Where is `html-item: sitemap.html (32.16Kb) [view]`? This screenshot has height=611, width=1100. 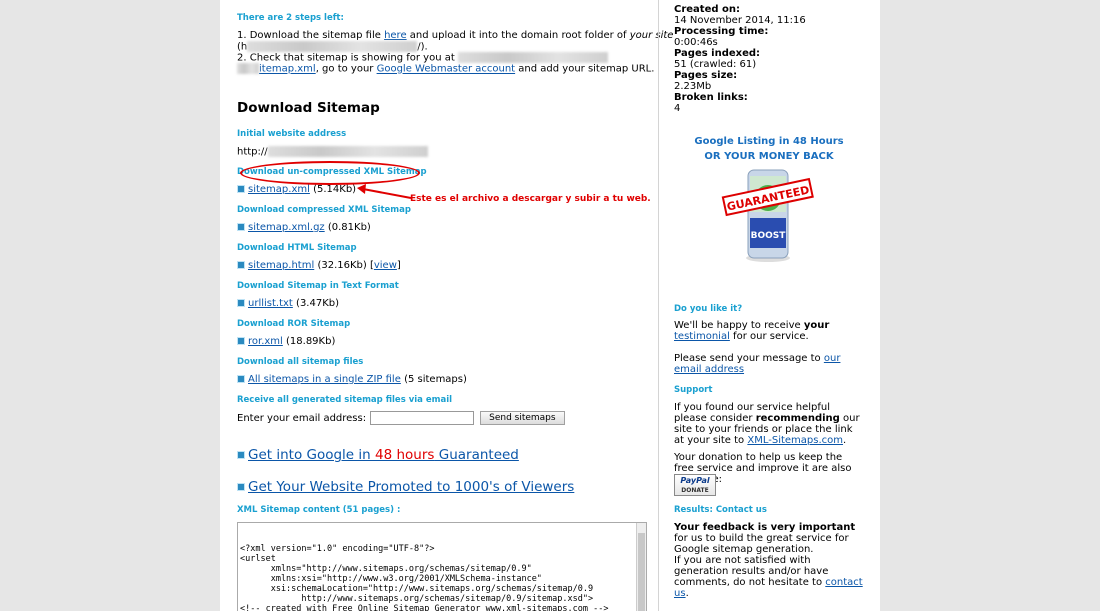 html-item: sitemap.html (32.16Kb) [view] is located at coordinates (319, 265).